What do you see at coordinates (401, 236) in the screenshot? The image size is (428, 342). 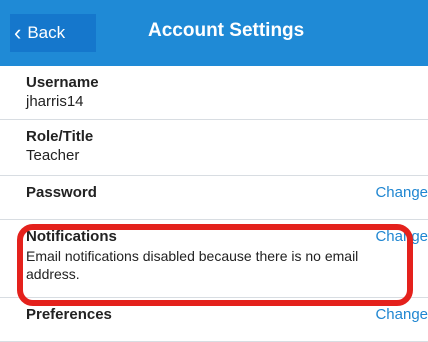 I see `change-notifications-link: Change` at bounding box center [401, 236].